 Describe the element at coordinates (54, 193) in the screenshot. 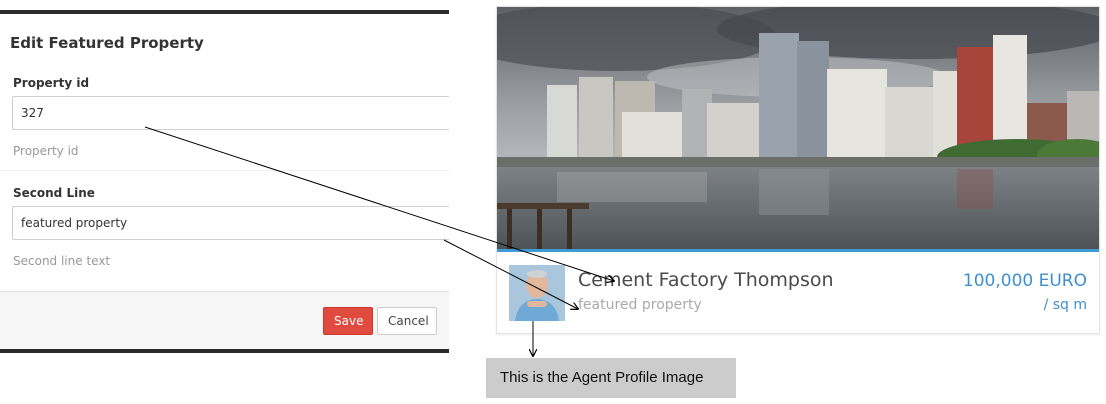

I see `second-line-label: Second Line` at that location.